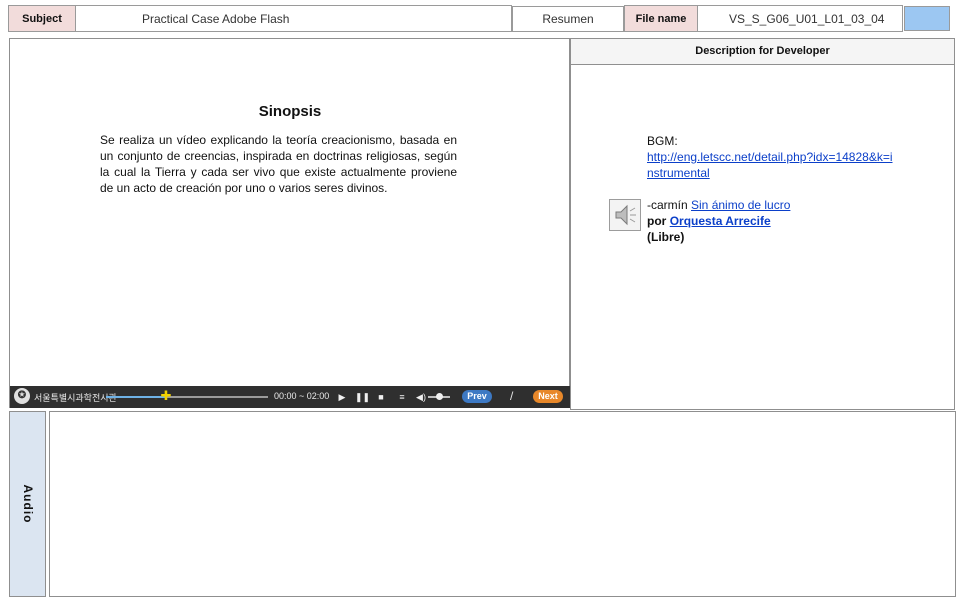 The width and height of the screenshot is (960, 600). What do you see at coordinates (302, 396) in the screenshot?
I see `player-time: 00:00 ~ 02:00` at bounding box center [302, 396].